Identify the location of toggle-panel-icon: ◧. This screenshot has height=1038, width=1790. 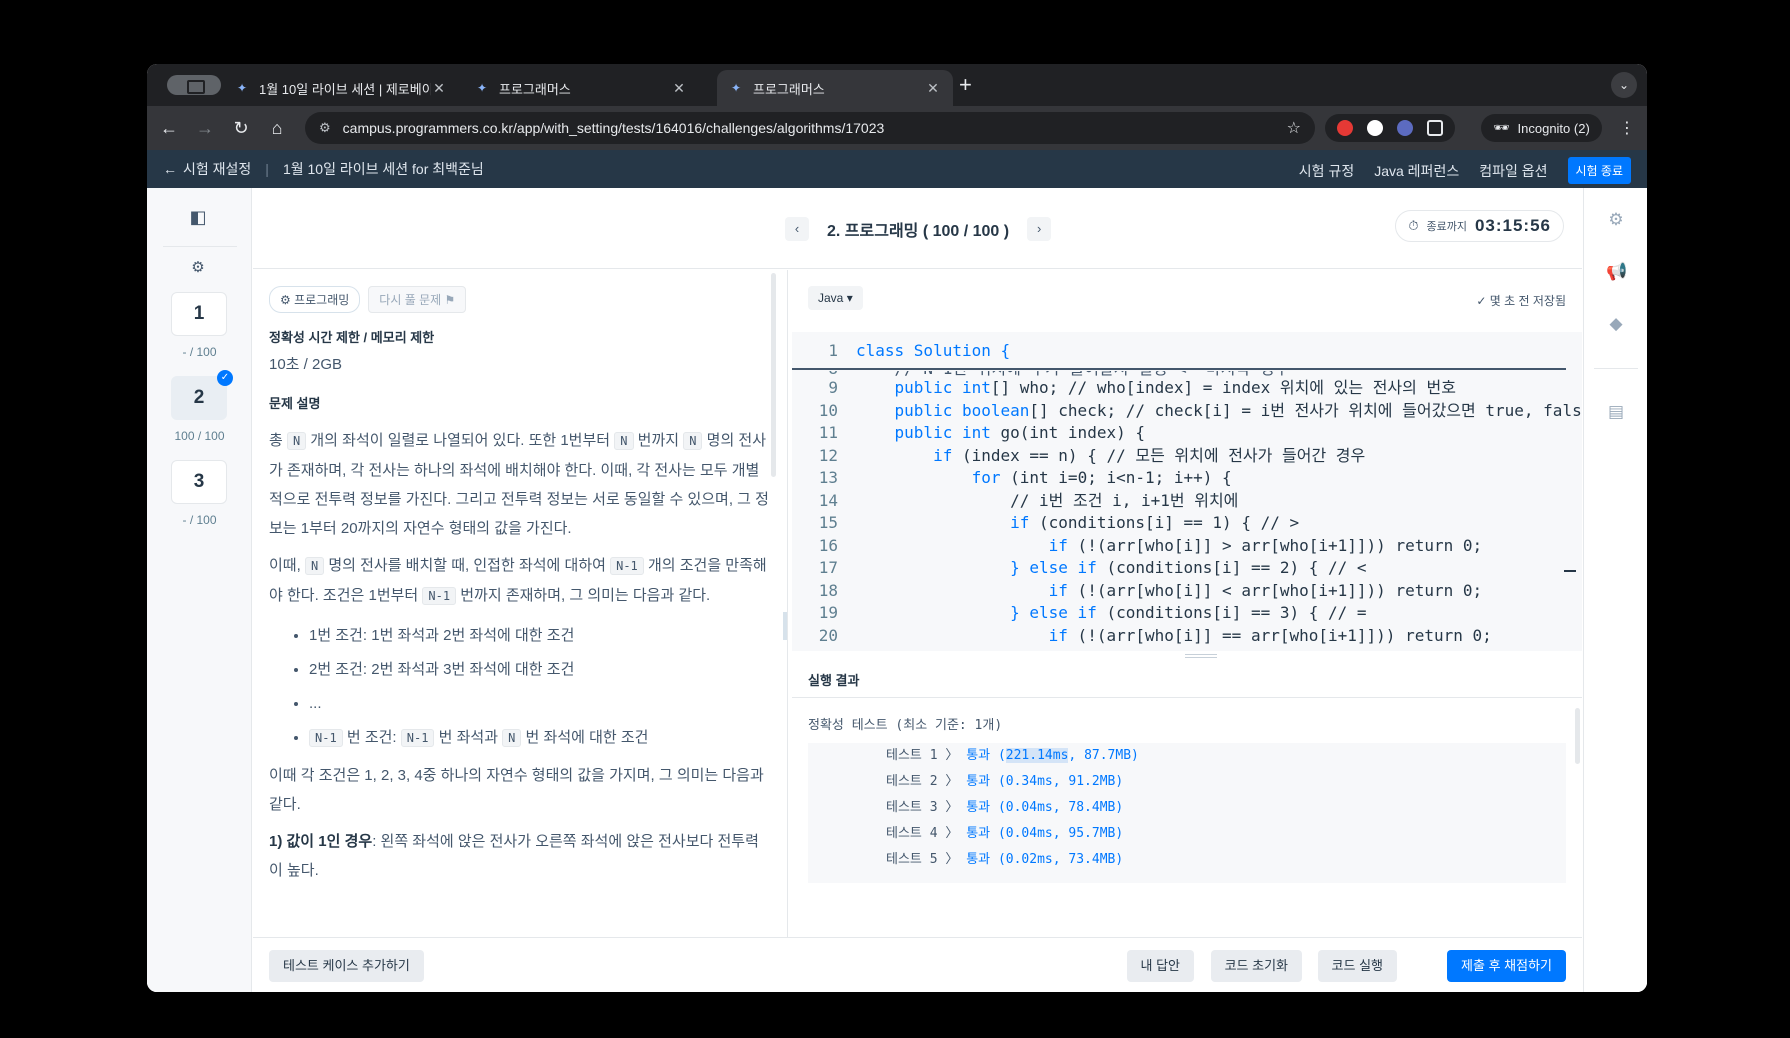
(198, 217).